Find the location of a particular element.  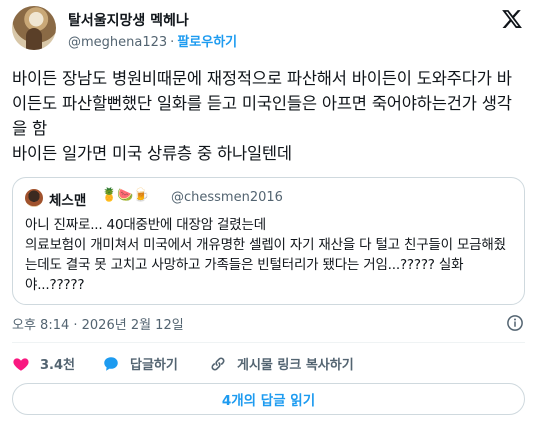

quoted-name-emojis: 🍍🍉🍺 is located at coordinates (125, 195).